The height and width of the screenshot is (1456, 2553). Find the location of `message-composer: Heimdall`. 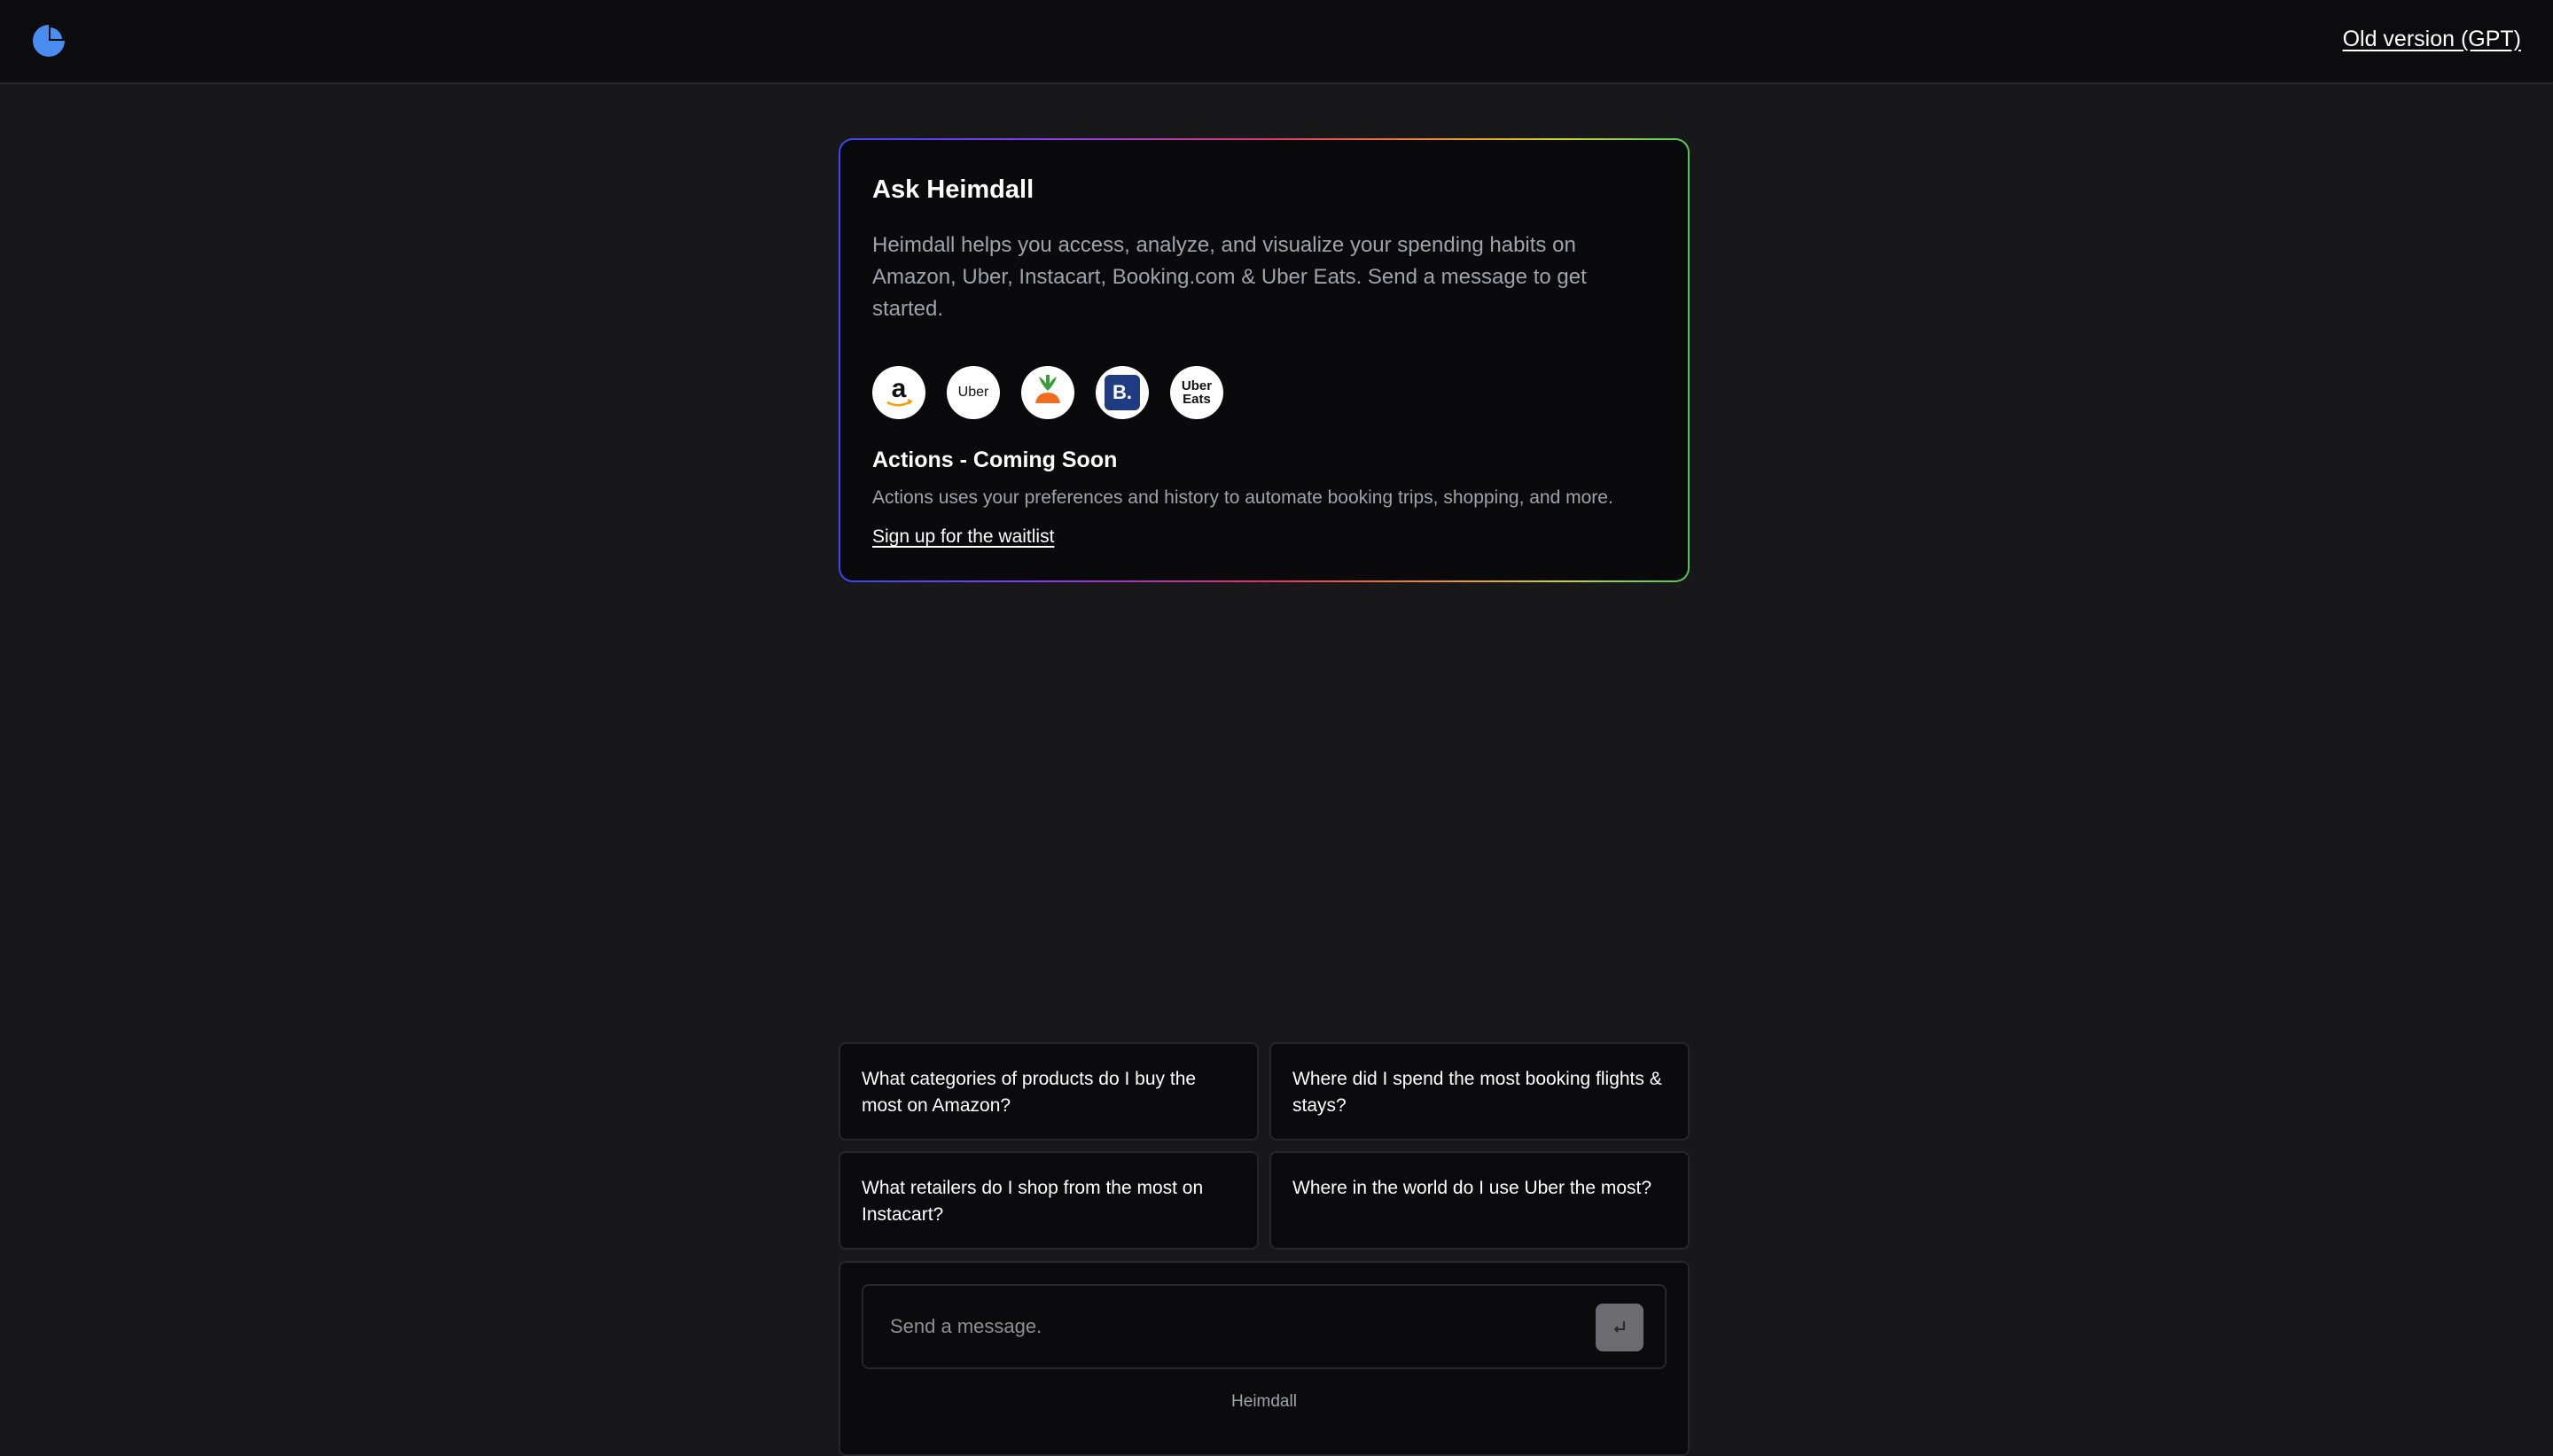

message-composer: Heimdall is located at coordinates (1264, 1358).